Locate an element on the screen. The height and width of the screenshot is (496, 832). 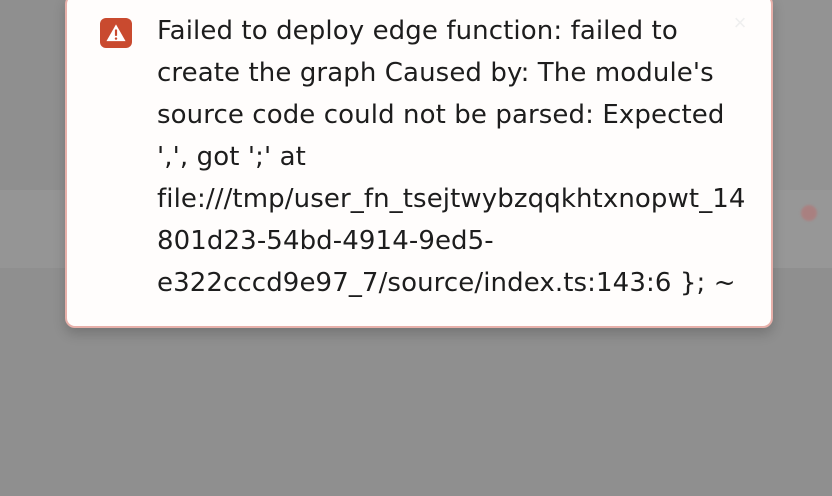
warning-icon is located at coordinates (116, 33).